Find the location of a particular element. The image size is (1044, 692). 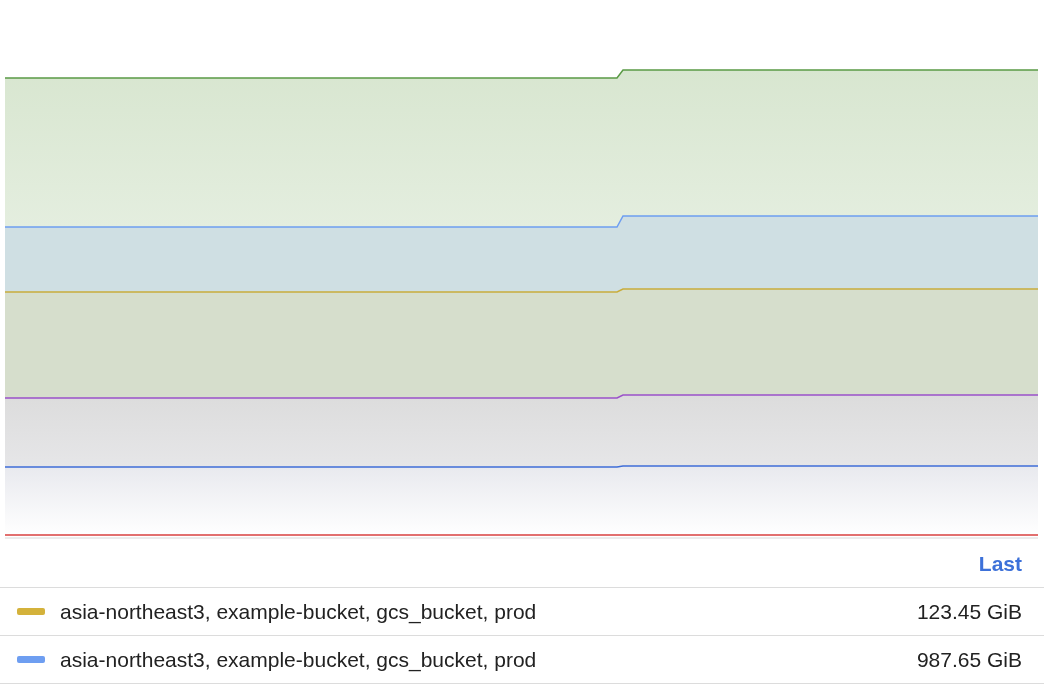

series-last-value: 987.65 GiB is located at coordinates (969, 659).